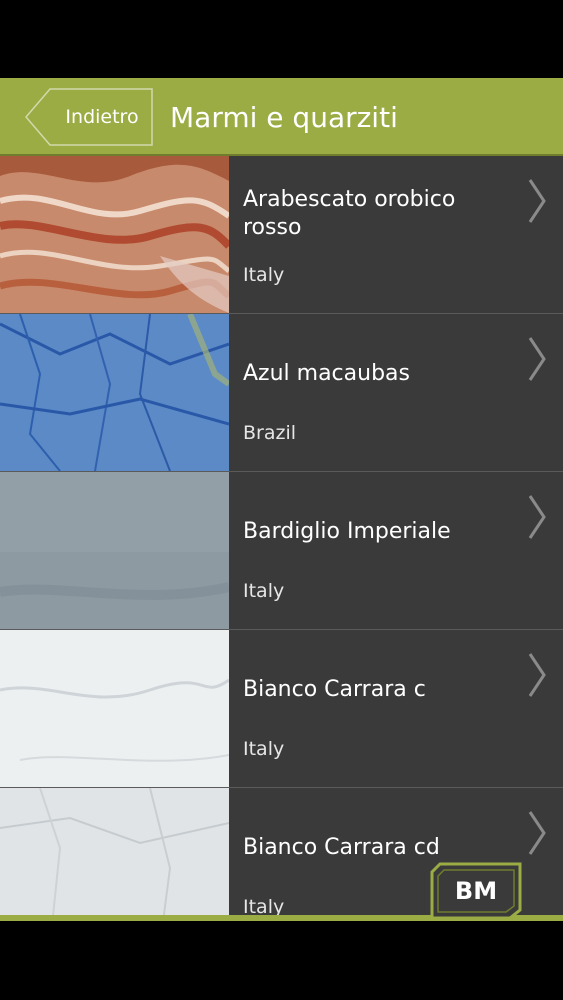 The height and width of the screenshot is (1000, 563). I want to click on status-bar, so click(281, 39).